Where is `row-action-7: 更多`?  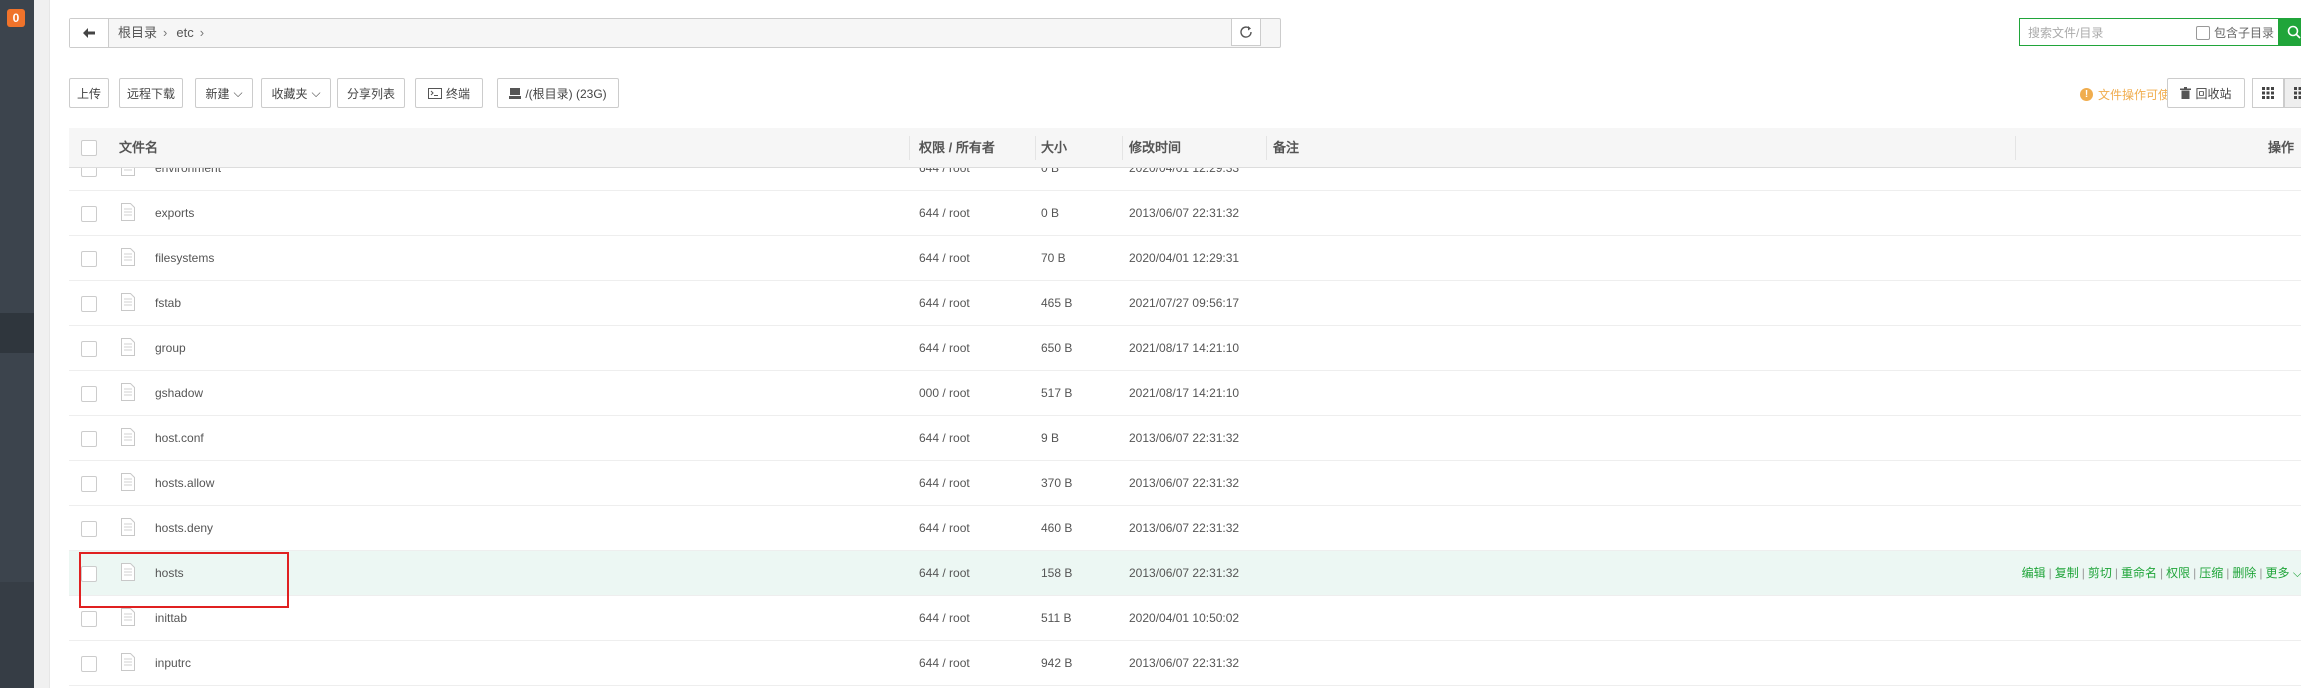
row-action-7: 更多 is located at coordinates (2278, 573).